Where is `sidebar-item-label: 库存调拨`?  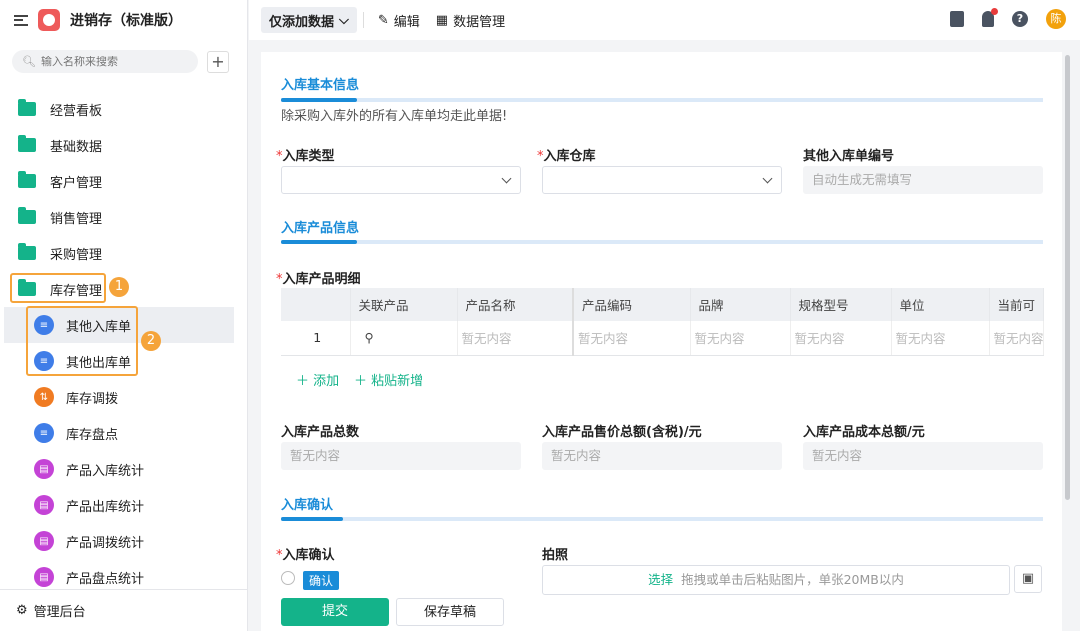
sidebar-item-label: 库存调拨 is located at coordinates (92, 399).